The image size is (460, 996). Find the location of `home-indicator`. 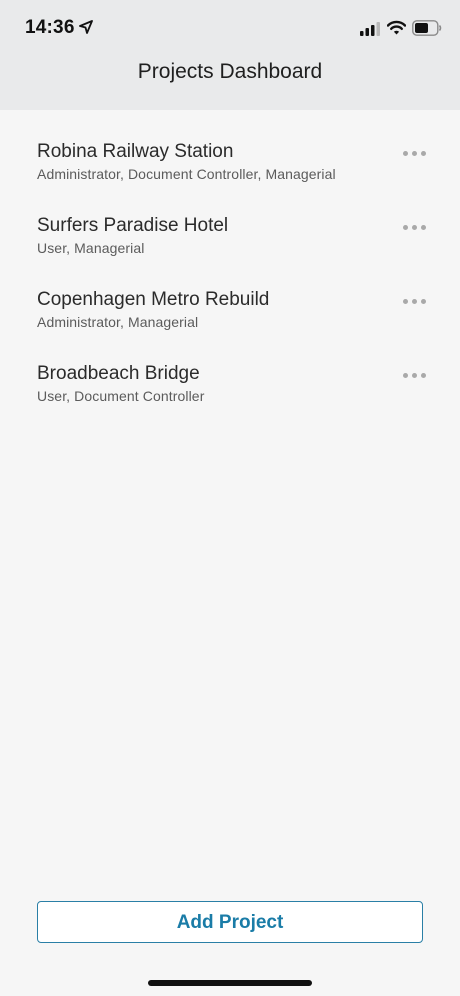

home-indicator is located at coordinates (230, 983).